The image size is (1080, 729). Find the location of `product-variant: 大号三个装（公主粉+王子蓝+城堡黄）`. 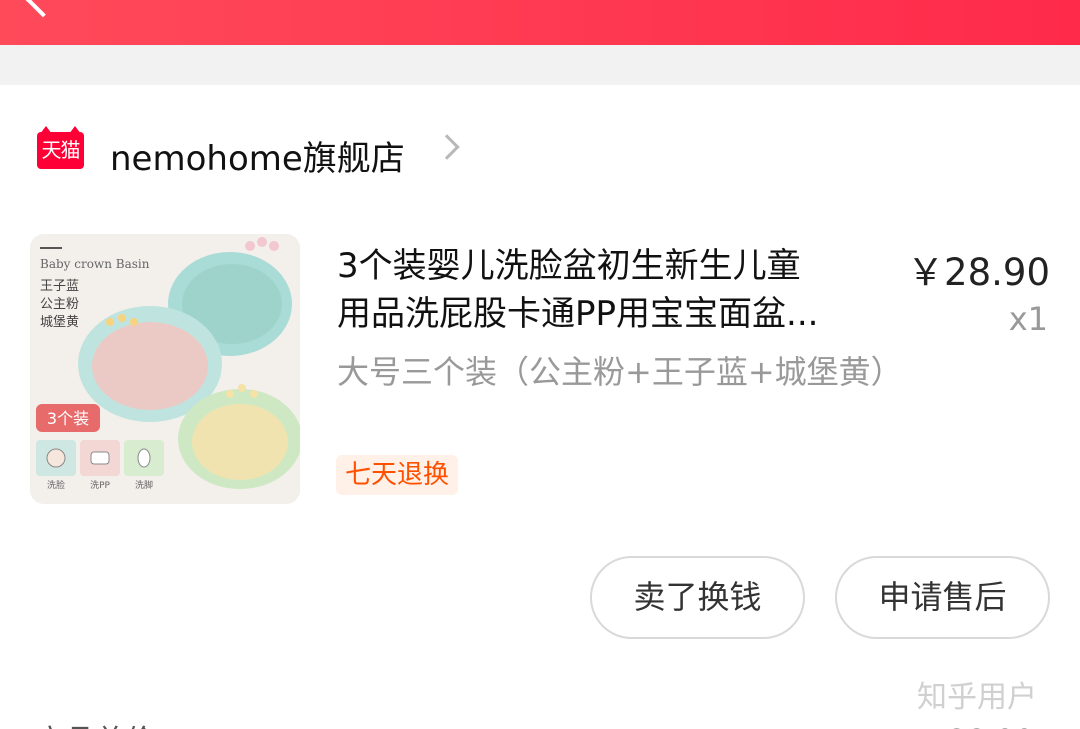

product-variant: 大号三个装（公主粉+王子蓝+城堡黄） is located at coordinates (620, 372).